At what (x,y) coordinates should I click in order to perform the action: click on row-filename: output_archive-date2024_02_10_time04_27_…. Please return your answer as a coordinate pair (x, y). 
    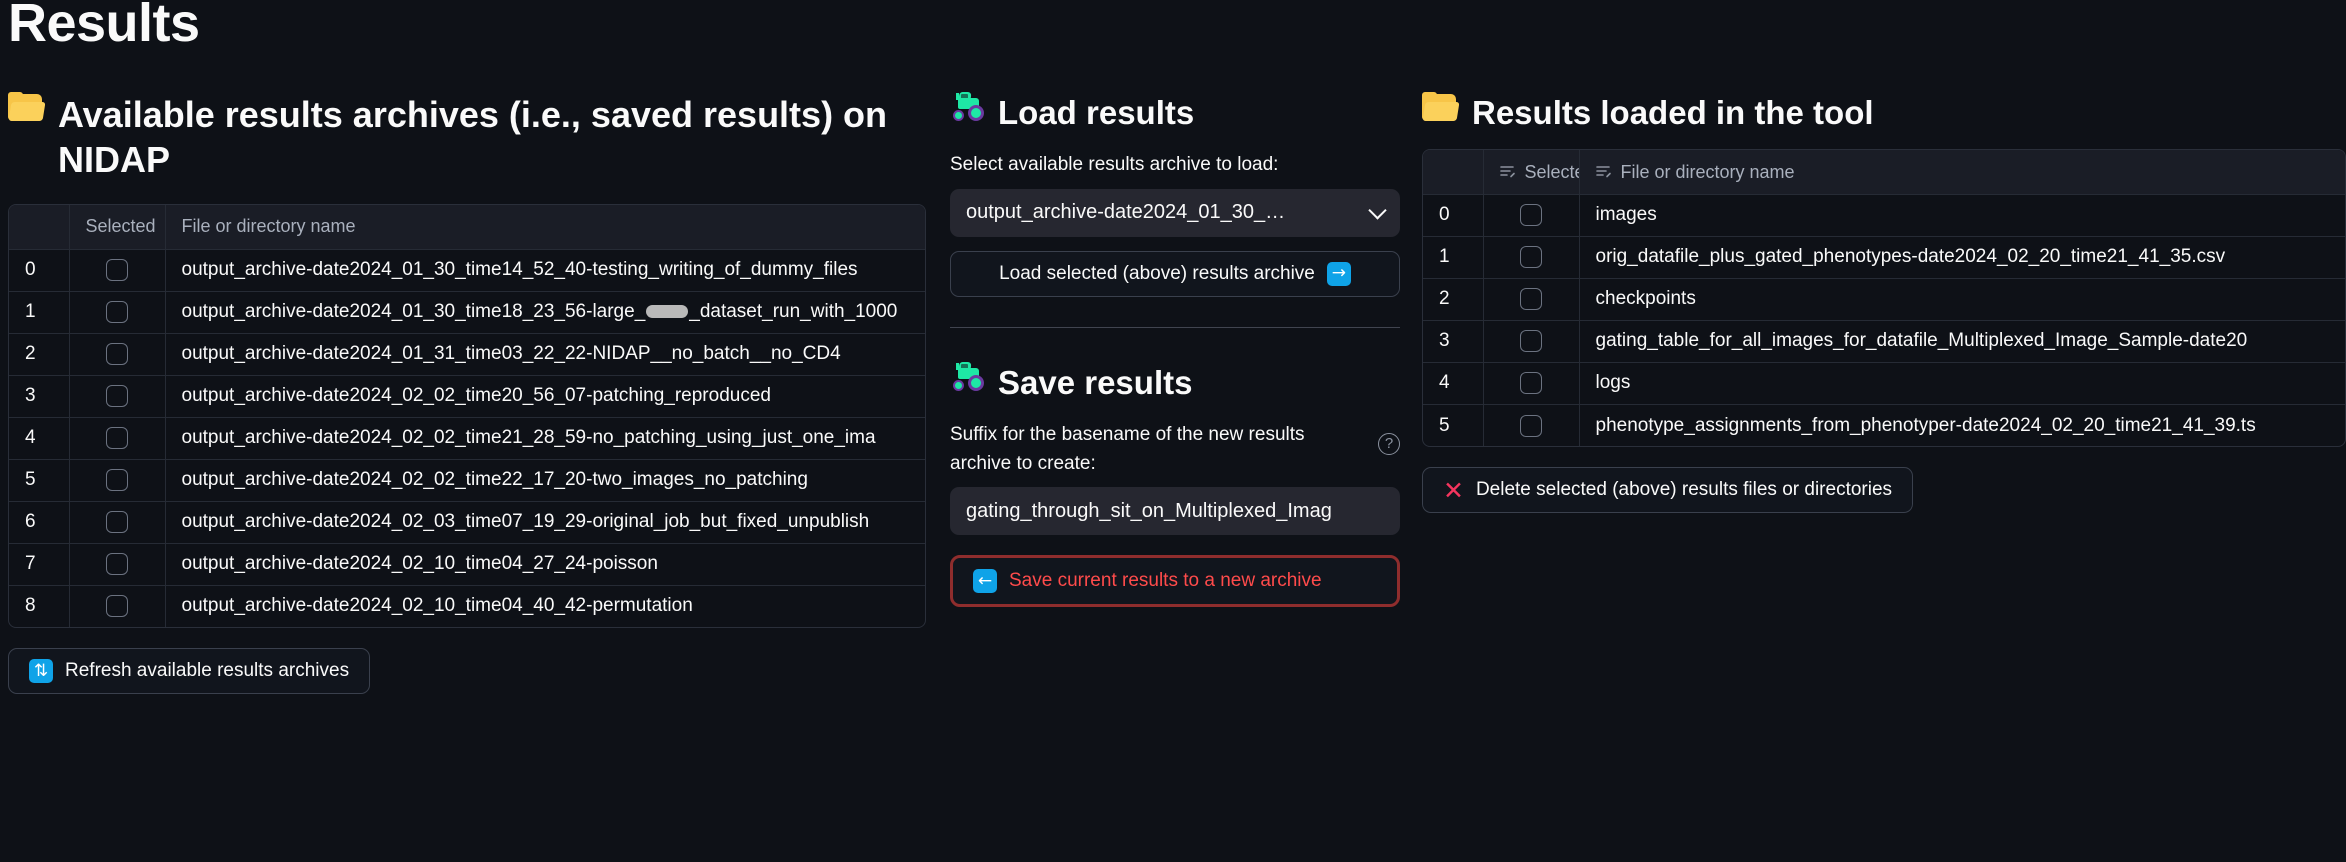
    Looking at the image, I should click on (545, 564).